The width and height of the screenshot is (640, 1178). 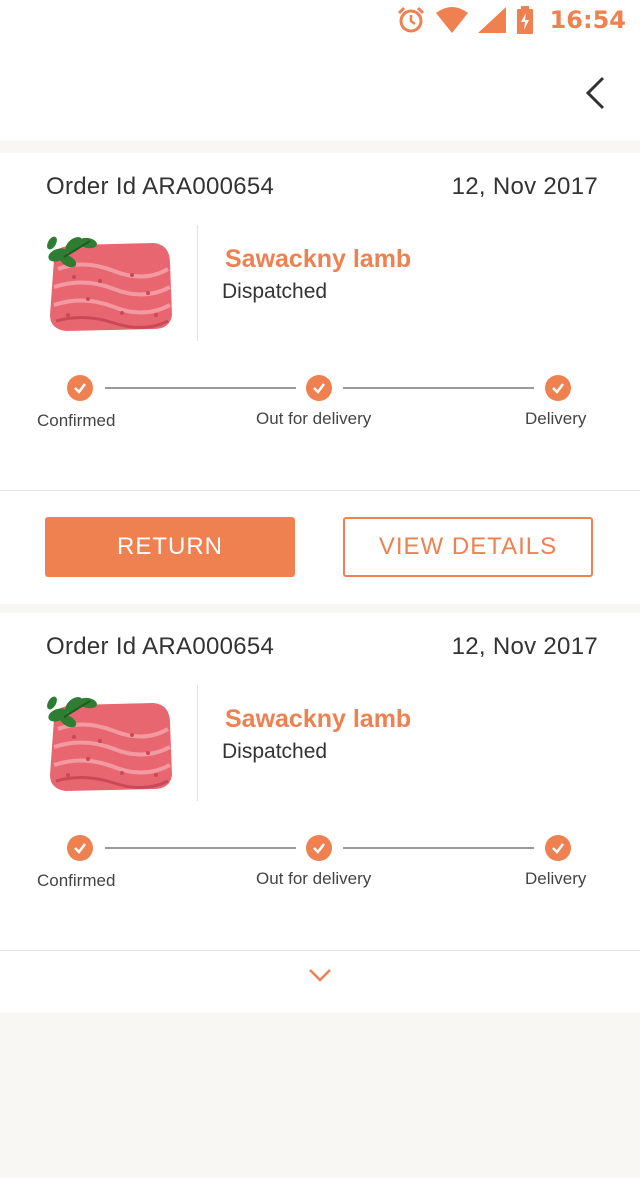 What do you see at coordinates (320, 90) in the screenshot?
I see `header` at bounding box center [320, 90].